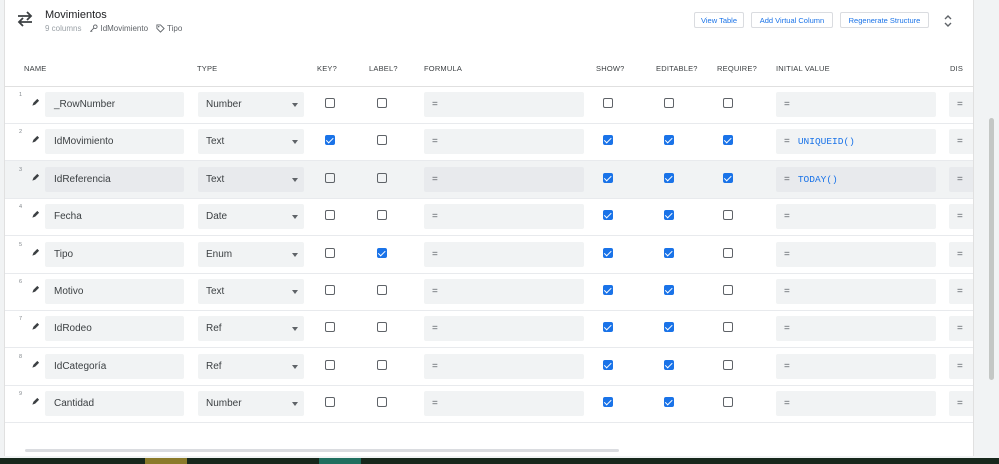 This screenshot has height=464, width=999. Describe the element at coordinates (856, 179) in the screenshot. I see `initial-value-input: = TODAY()` at that location.